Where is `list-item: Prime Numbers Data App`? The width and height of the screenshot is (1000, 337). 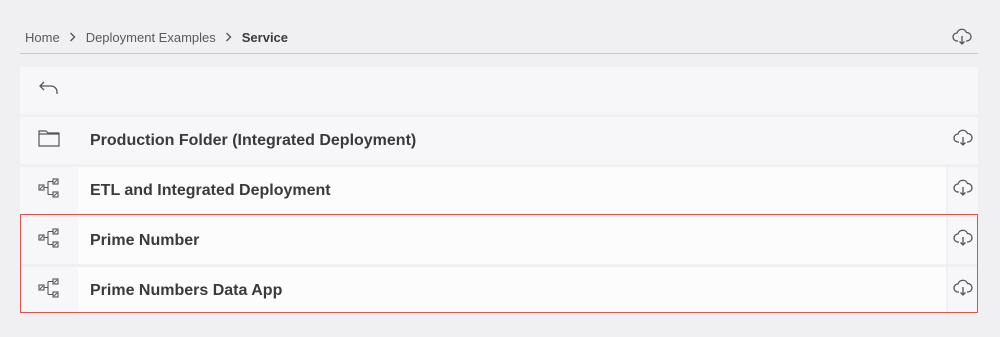
list-item: Prime Numbers Data App is located at coordinates (499, 290).